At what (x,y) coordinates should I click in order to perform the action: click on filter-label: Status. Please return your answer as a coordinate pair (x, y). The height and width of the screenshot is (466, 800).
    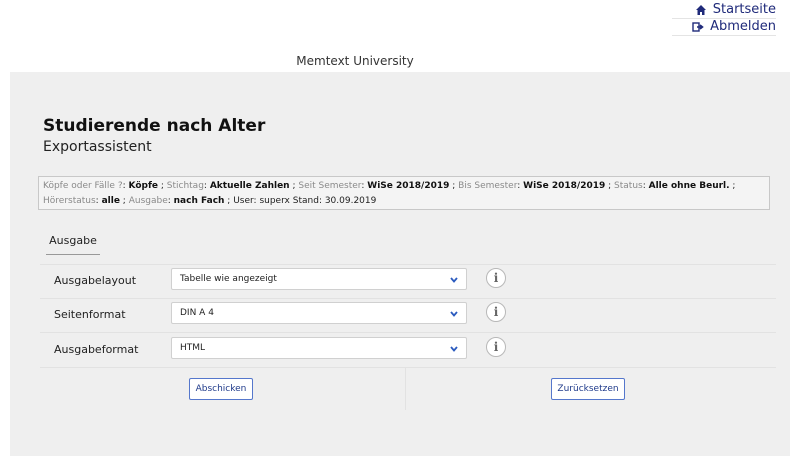
    Looking at the image, I should click on (628, 186).